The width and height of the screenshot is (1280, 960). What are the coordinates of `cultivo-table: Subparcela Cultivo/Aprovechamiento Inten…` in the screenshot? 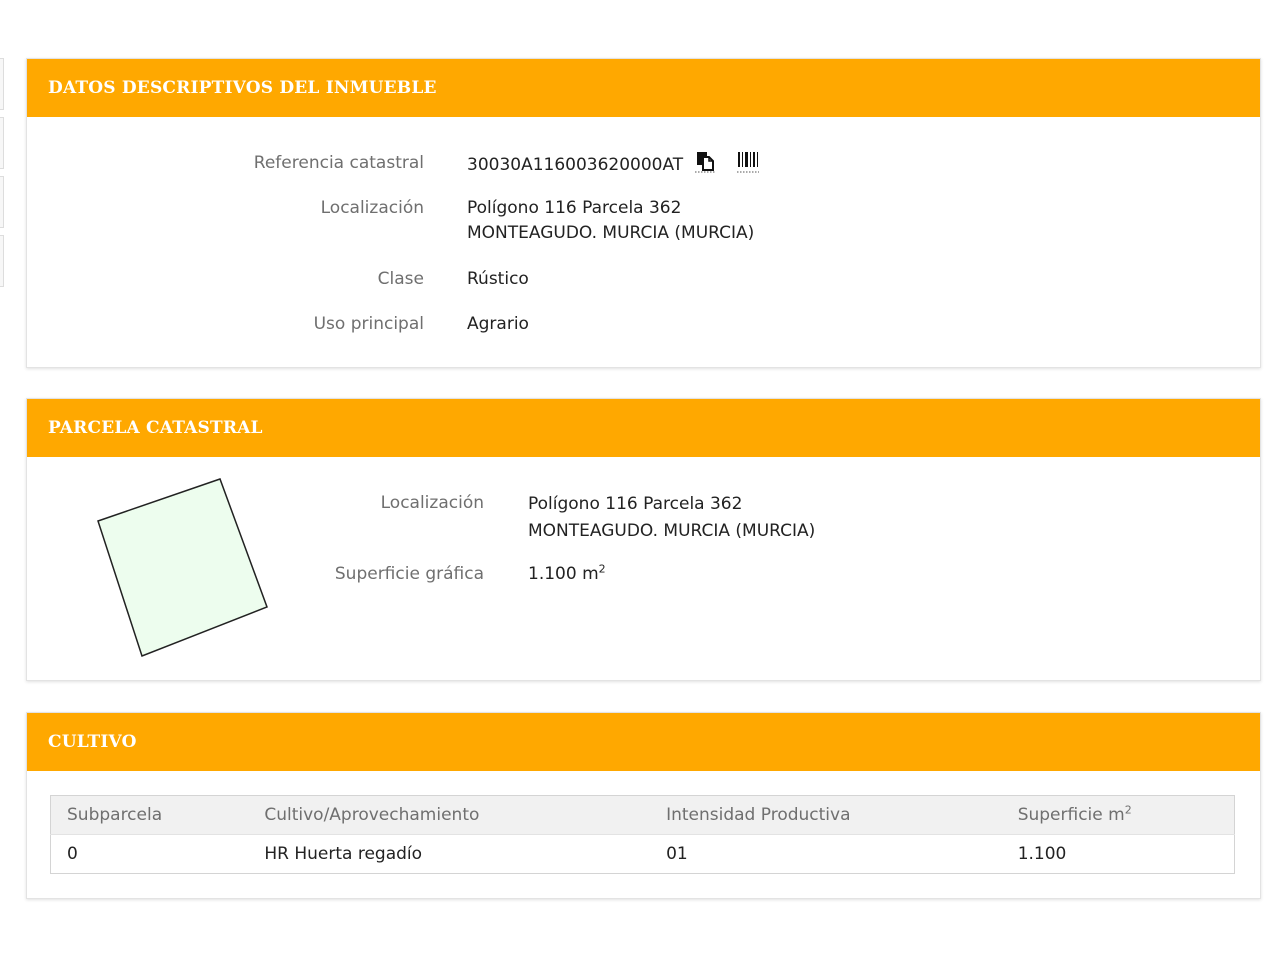 It's located at (642, 834).